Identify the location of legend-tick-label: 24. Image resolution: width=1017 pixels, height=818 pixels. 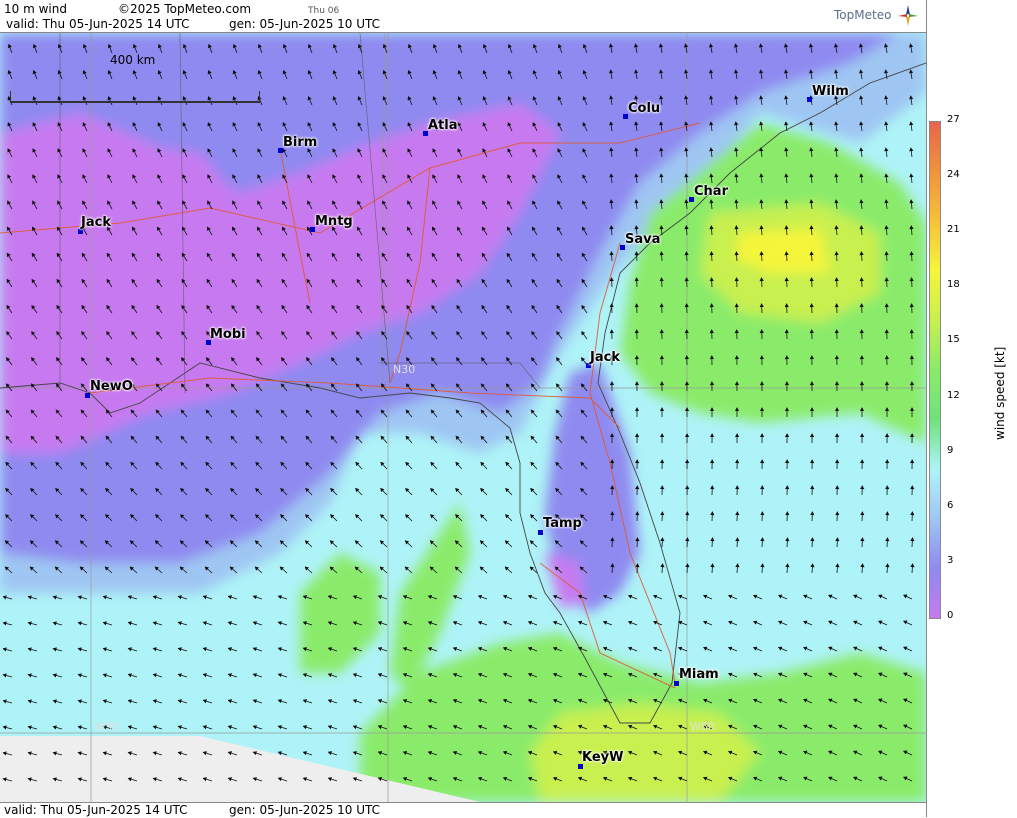
(953, 174).